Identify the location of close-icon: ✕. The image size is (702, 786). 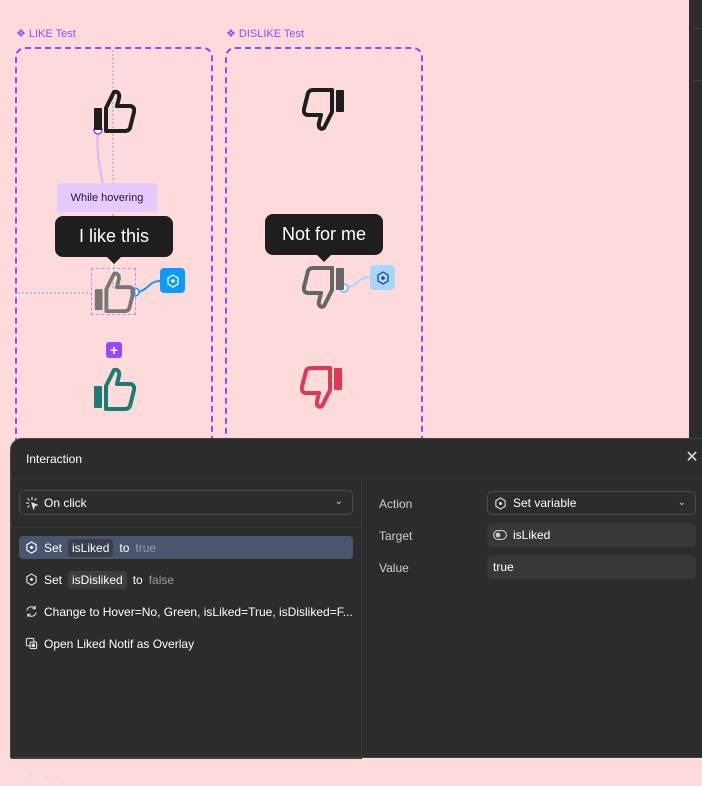
(692, 458).